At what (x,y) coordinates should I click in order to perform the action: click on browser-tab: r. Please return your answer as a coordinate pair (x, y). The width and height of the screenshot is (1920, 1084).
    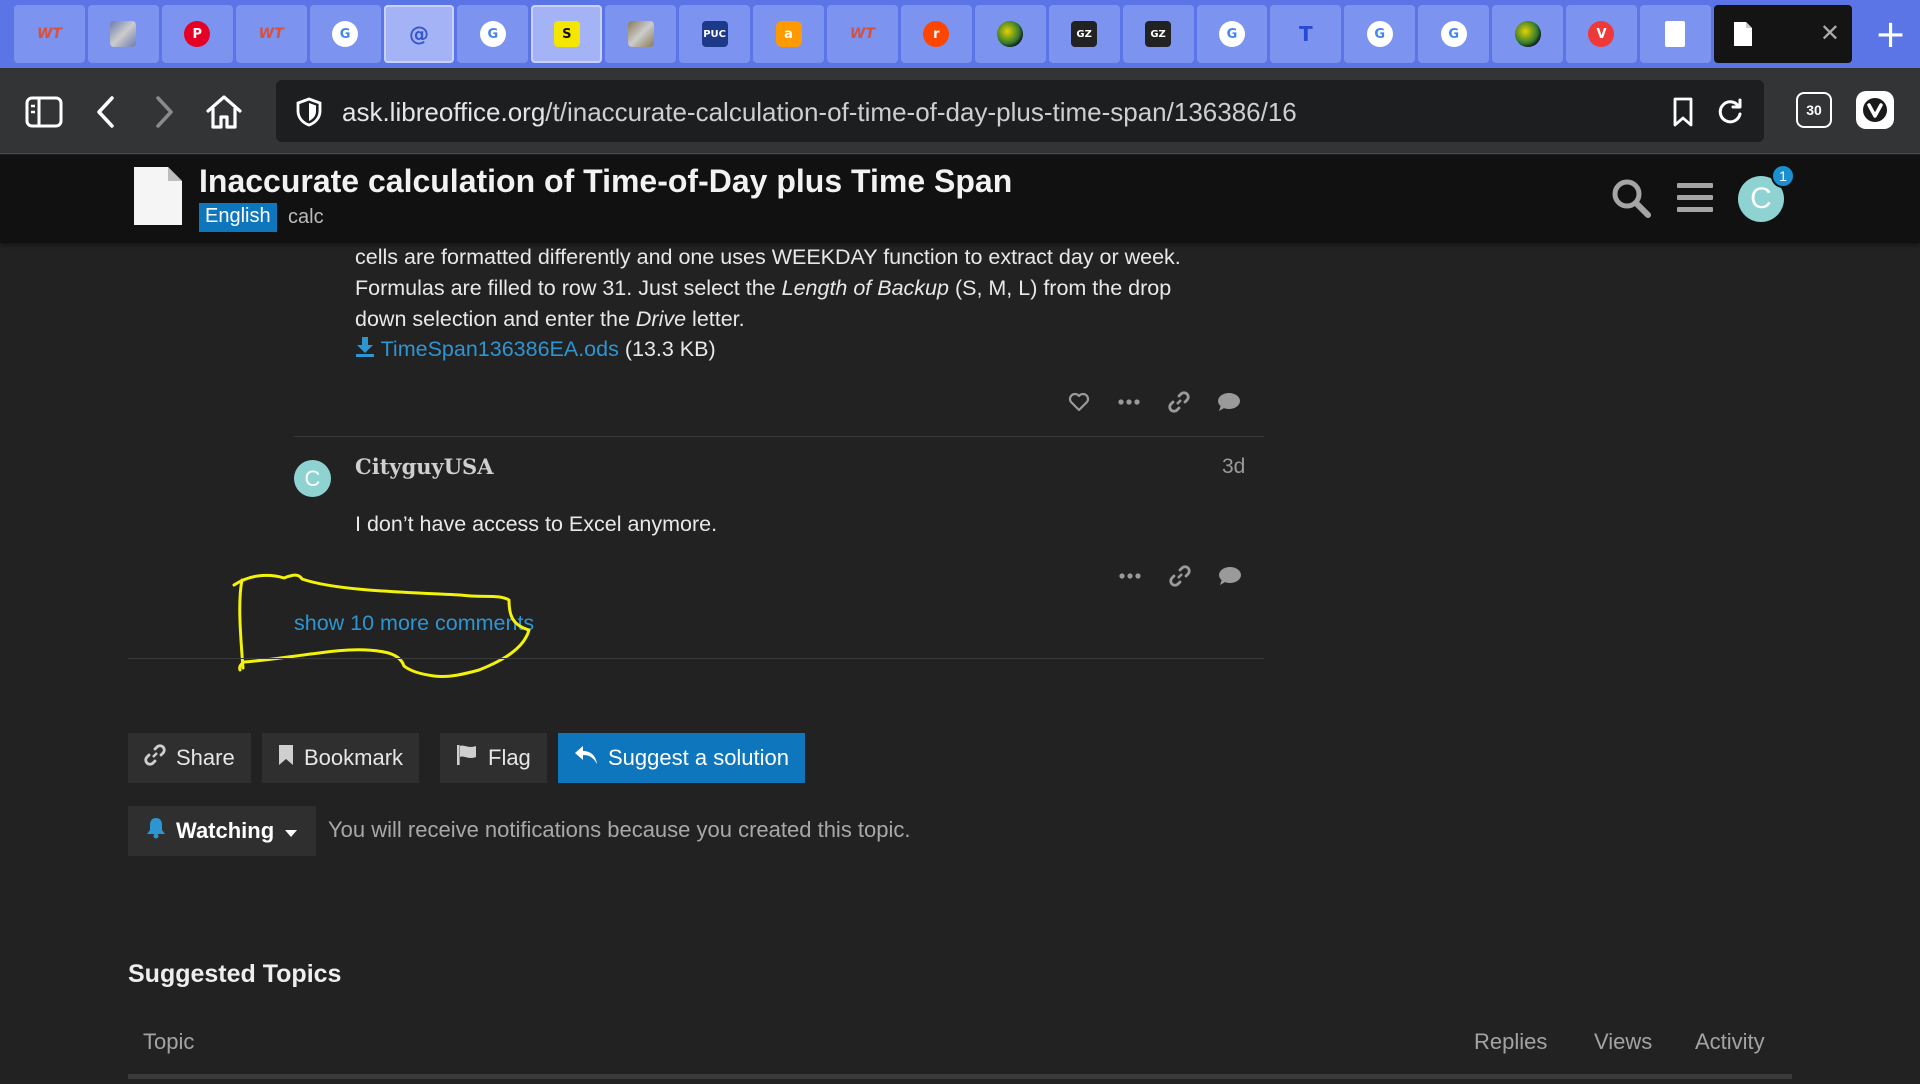
    Looking at the image, I should click on (936, 34).